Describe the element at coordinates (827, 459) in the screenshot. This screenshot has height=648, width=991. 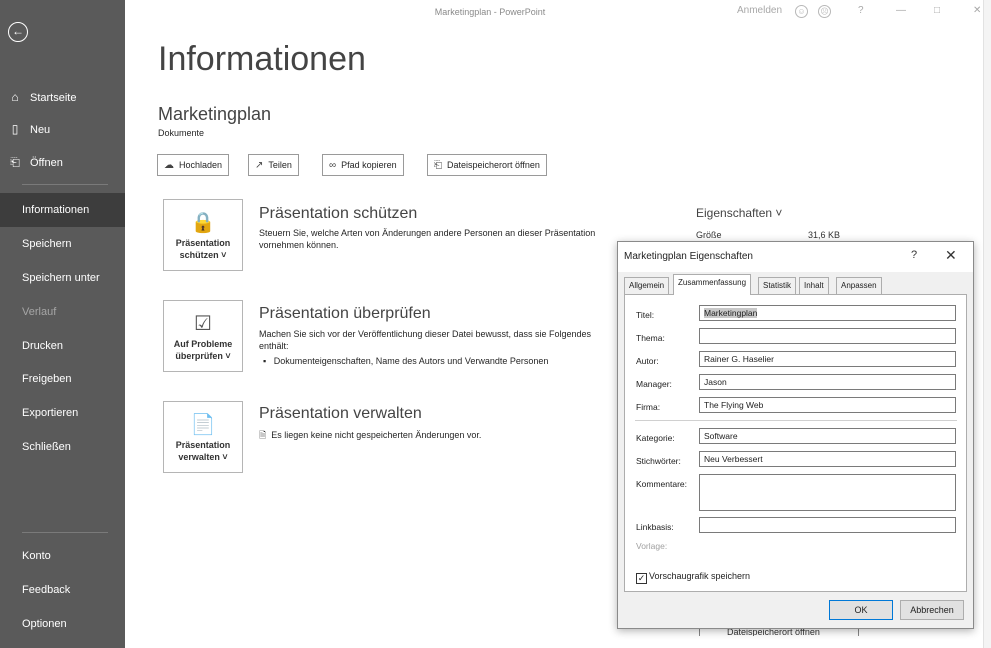
I see `keywords-field: Neu Verbessert` at that location.